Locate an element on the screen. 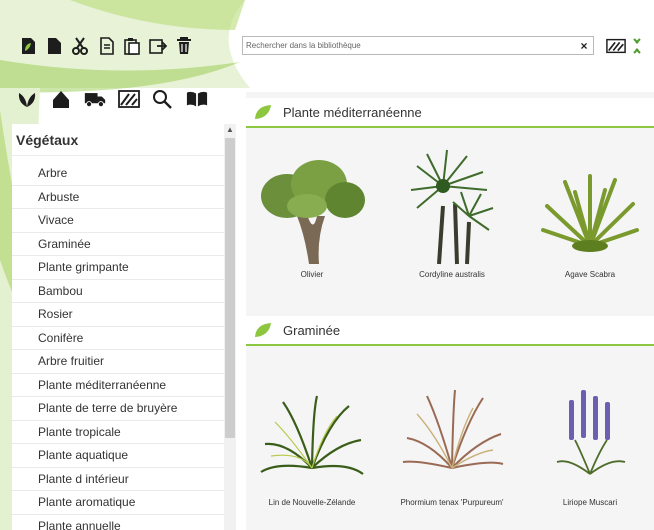  book-icon is located at coordinates (197, 99).